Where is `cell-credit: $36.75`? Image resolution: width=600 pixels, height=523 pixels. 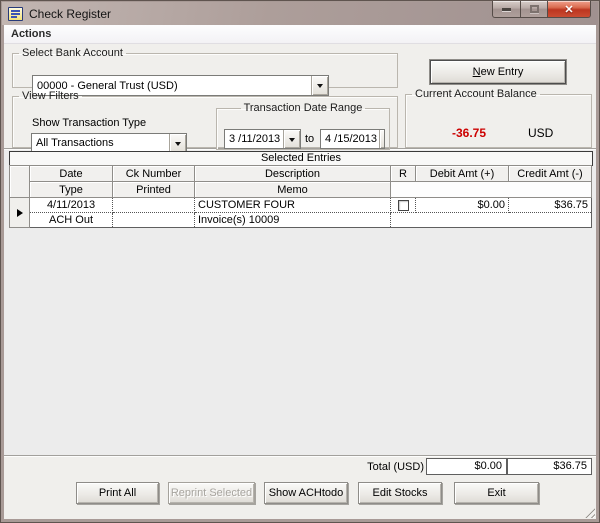 cell-credit: $36.75 is located at coordinates (550, 205).